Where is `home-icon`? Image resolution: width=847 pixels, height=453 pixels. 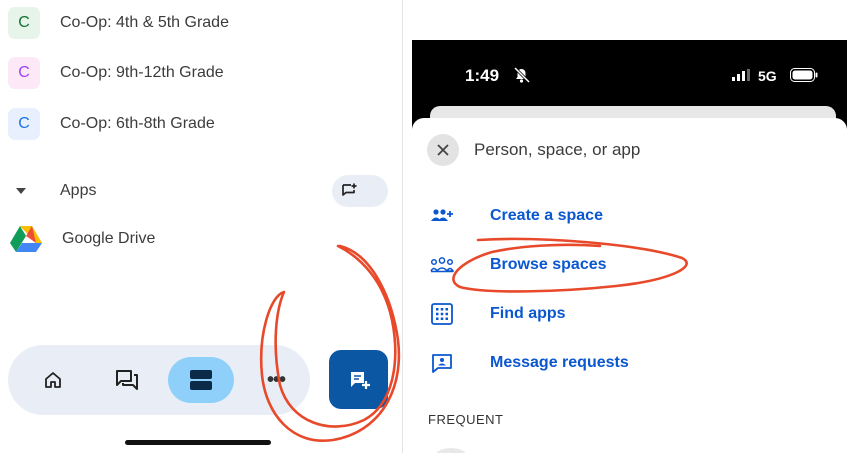 home-icon is located at coordinates (53, 380).